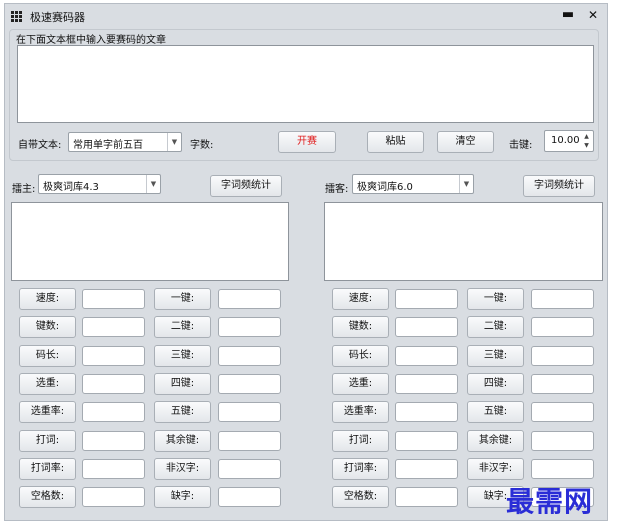 The width and height of the screenshot is (619, 528). What do you see at coordinates (150, 241) in the screenshot?
I see `left-output-box` at bounding box center [150, 241].